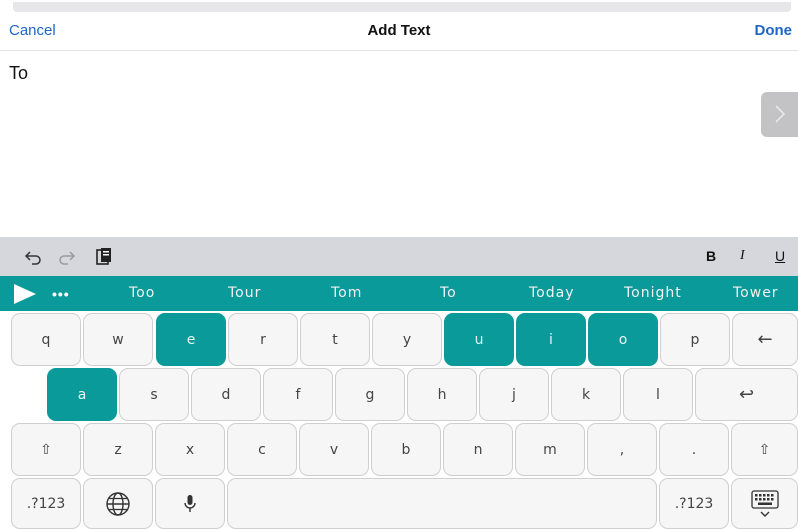  I want to click on key-w: w, so click(118, 339).